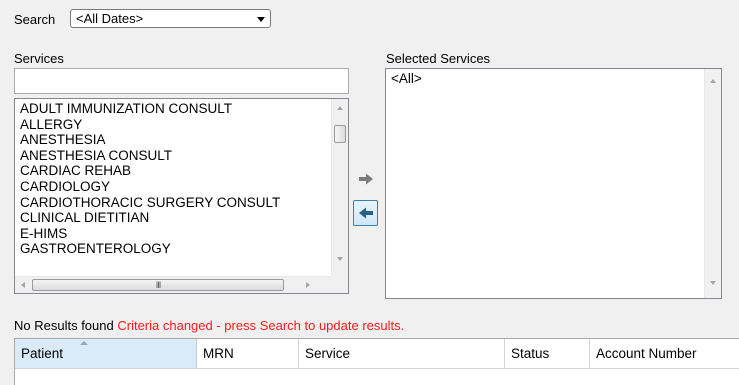 The width and height of the screenshot is (739, 385). What do you see at coordinates (328, 353) in the screenshot?
I see `column-label: Service` at bounding box center [328, 353].